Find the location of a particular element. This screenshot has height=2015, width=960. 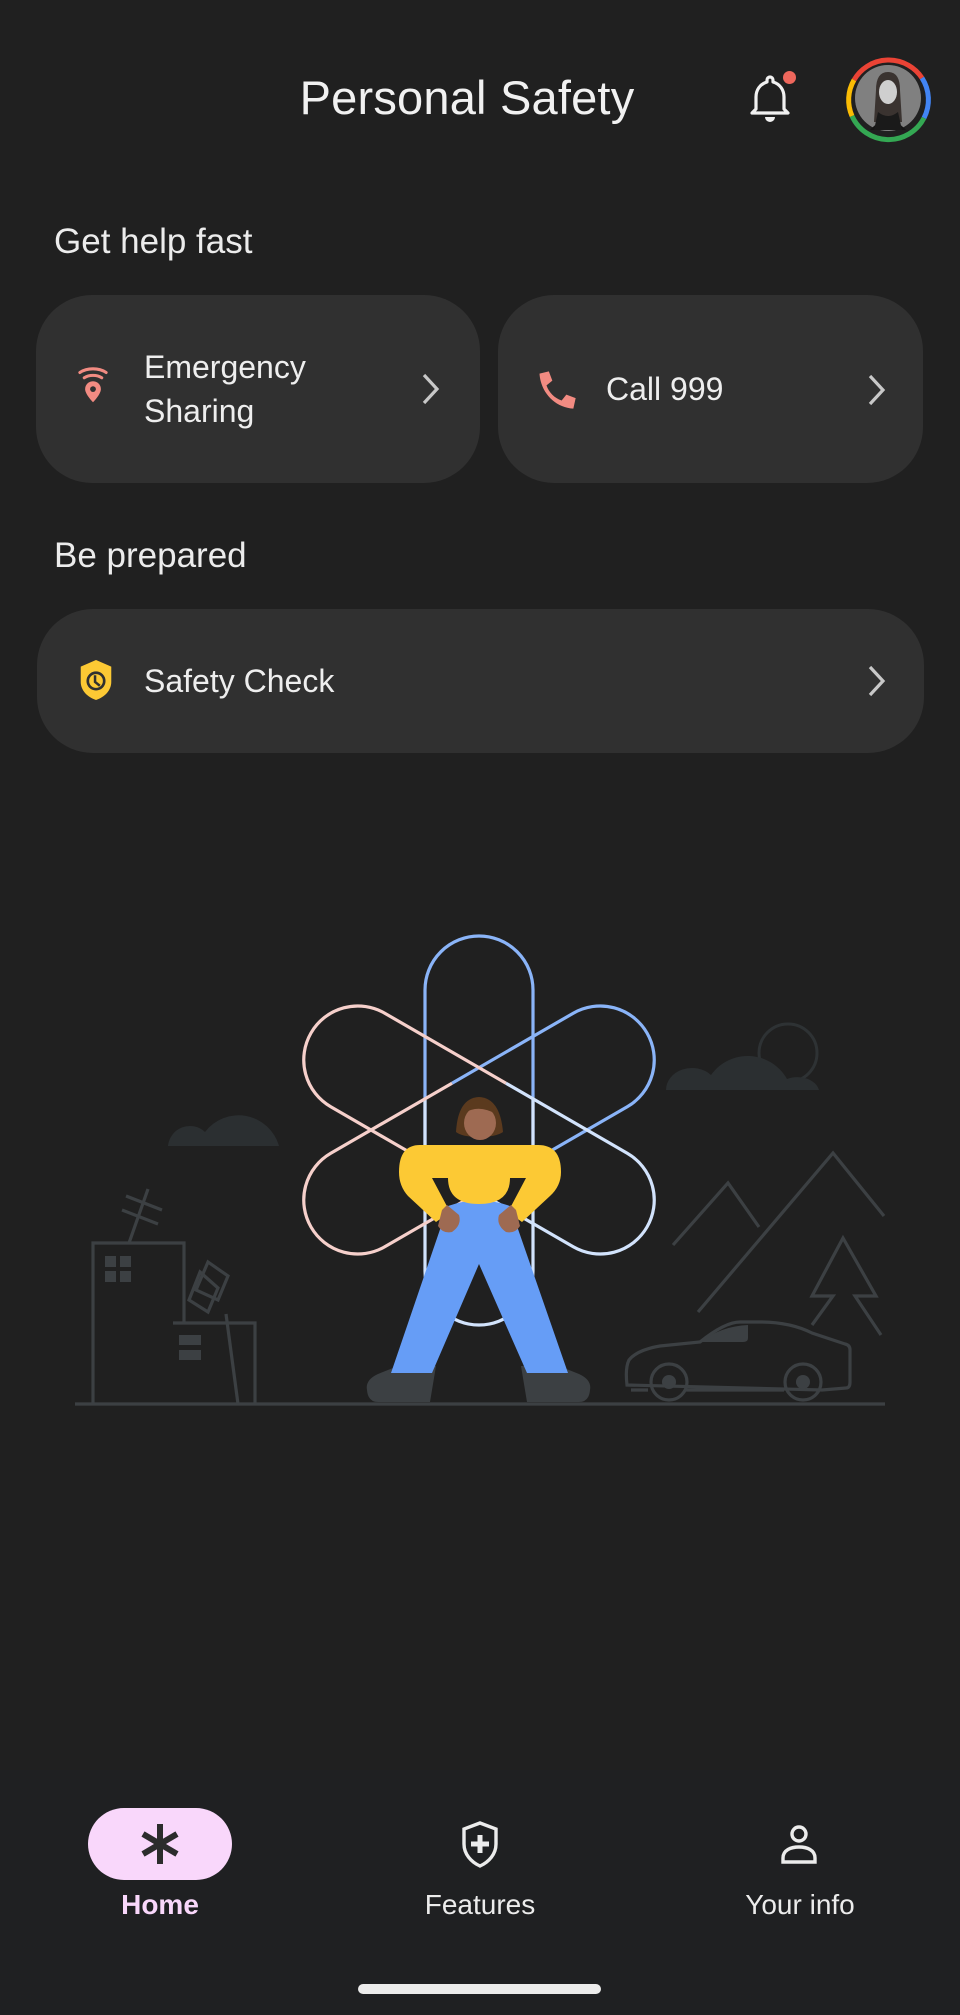

shield-clock-icon is located at coordinates (96, 680).